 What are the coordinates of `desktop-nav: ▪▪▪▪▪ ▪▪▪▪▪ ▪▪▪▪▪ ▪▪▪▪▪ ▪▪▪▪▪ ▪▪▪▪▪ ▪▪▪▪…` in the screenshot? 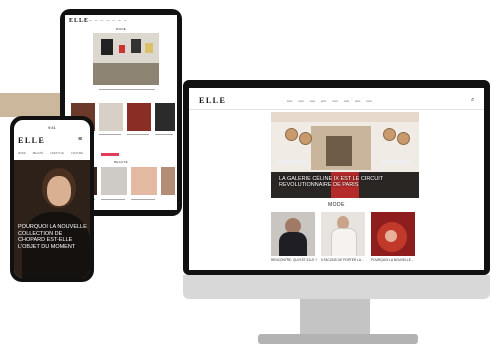 It's located at (329, 101).